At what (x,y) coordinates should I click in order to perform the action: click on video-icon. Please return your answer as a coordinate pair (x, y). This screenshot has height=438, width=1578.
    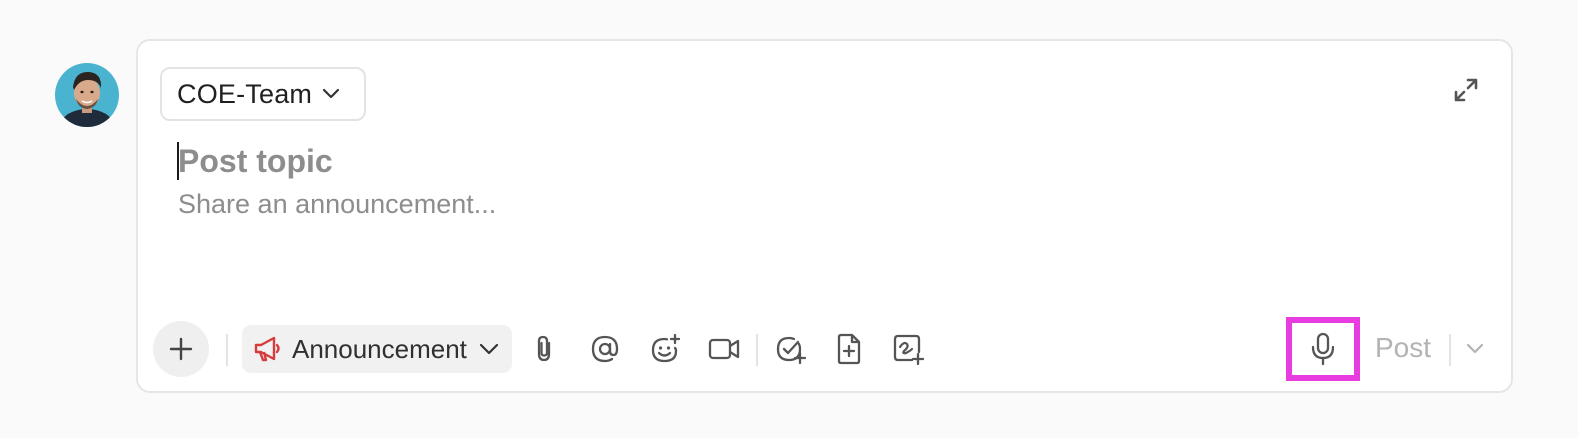
    Looking at the image, I should click on (724, 349).